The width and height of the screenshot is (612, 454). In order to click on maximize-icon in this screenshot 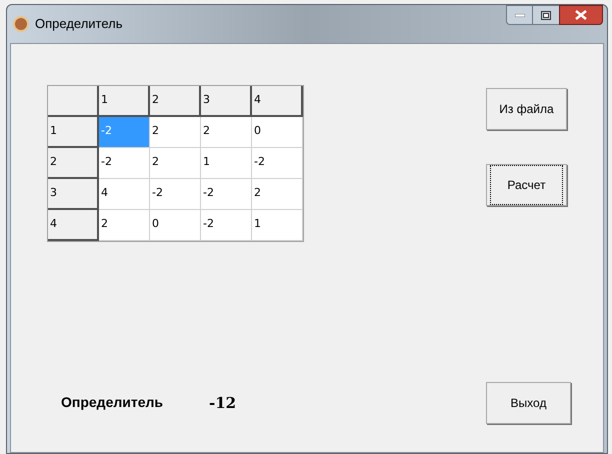, I will do `click(546, 15)`.